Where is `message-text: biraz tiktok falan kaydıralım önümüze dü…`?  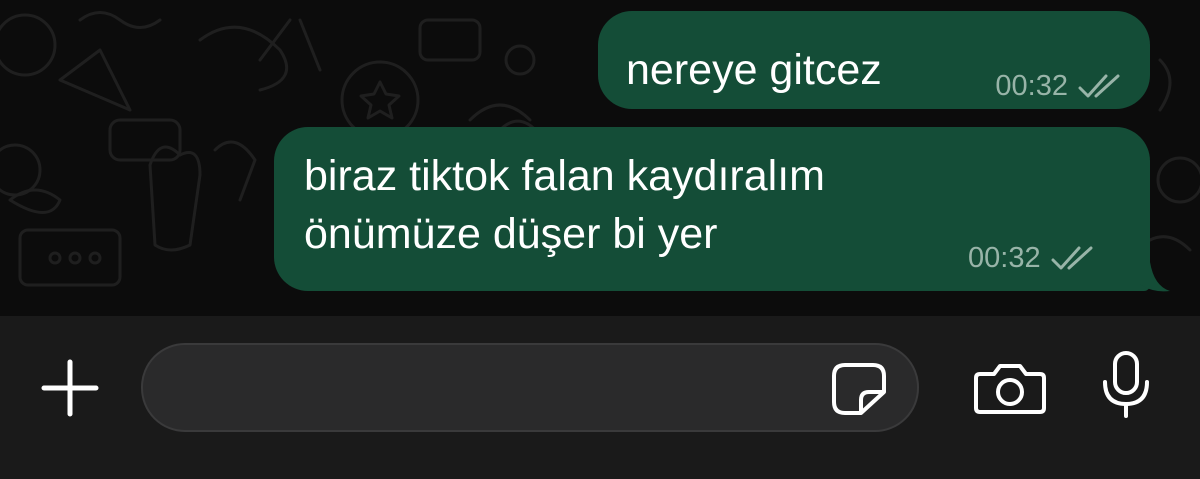
message-text: biraz tiktok falan kaydıralım önümüze dü… is located at coordinates (564, 205).